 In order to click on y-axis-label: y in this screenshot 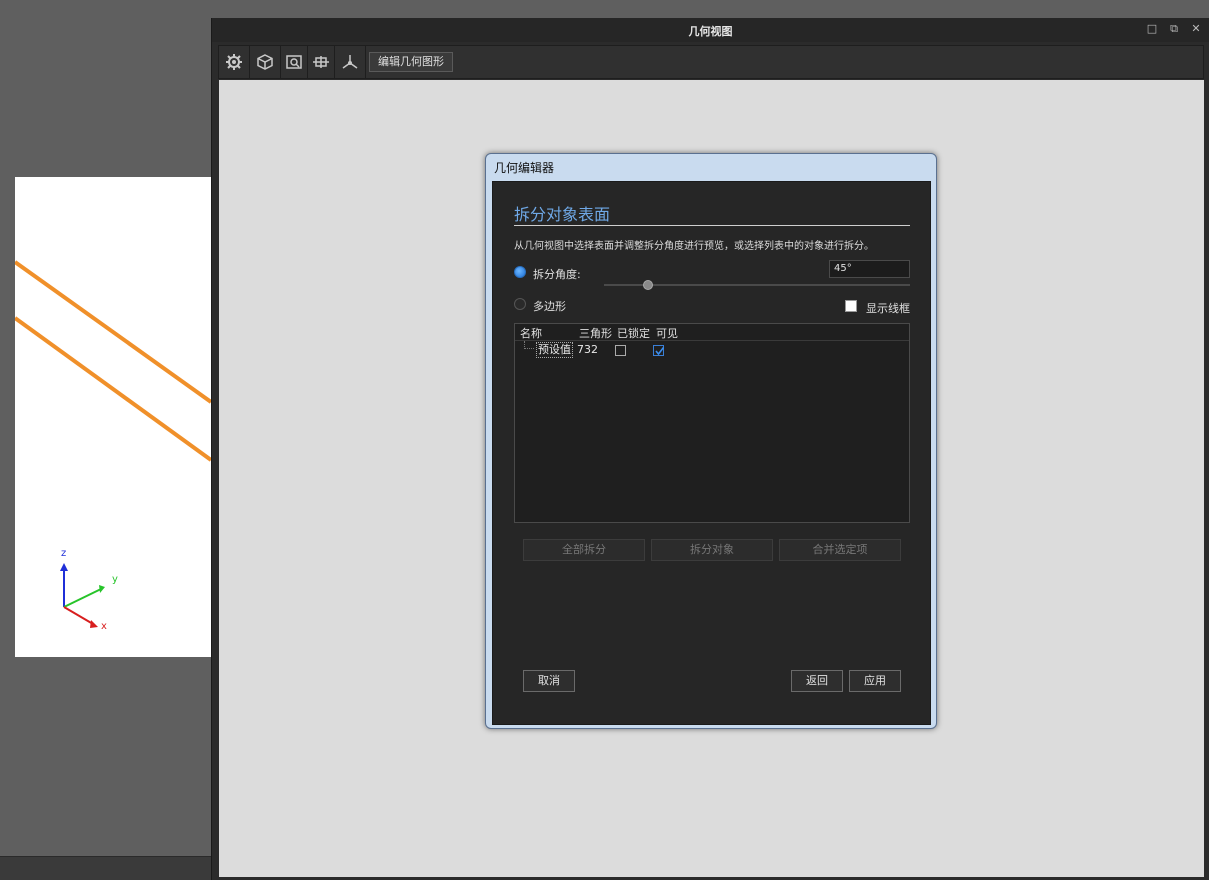, I will do `click(115, 579)`.